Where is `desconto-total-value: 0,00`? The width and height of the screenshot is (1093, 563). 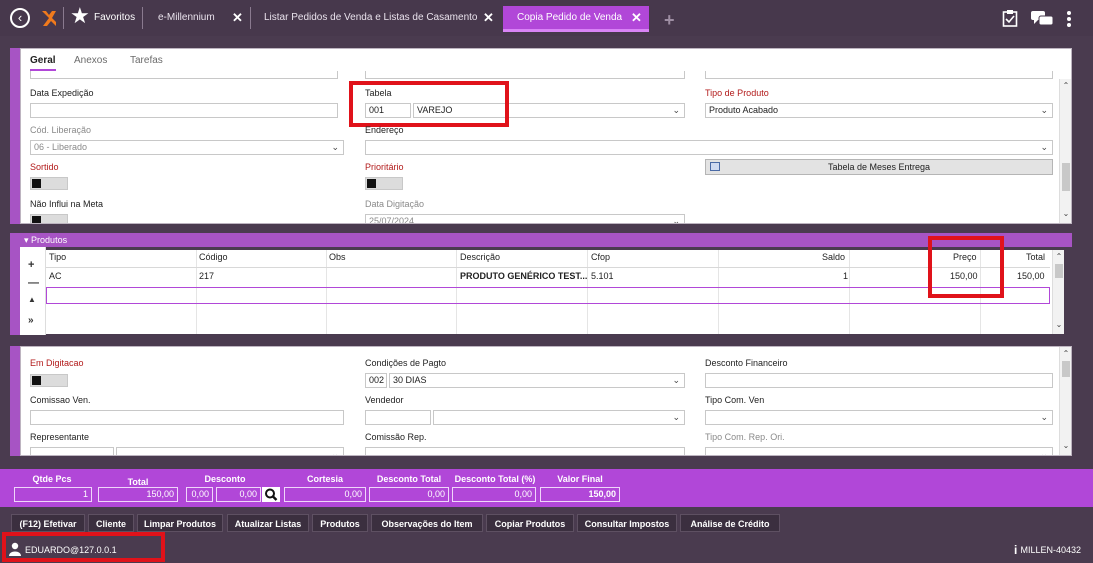
desconto-total-value: 0,00 is located at coordinates (409, 494).